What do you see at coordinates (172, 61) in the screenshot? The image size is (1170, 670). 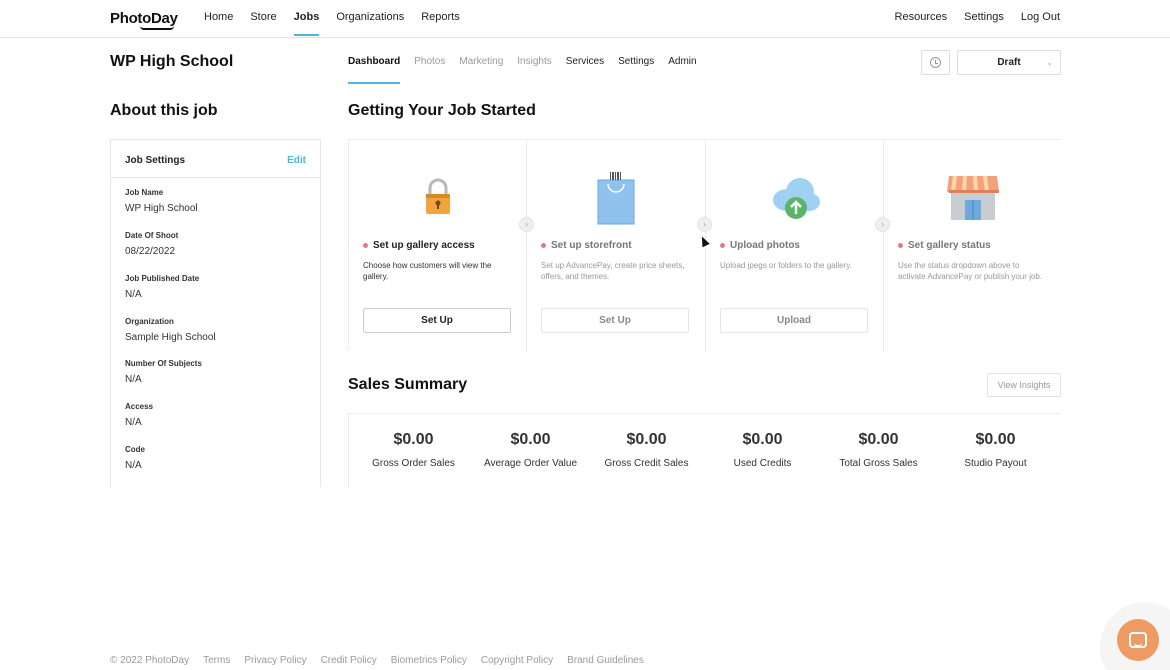 I see `job-title: WP High School` at bounding box center [172, 61].